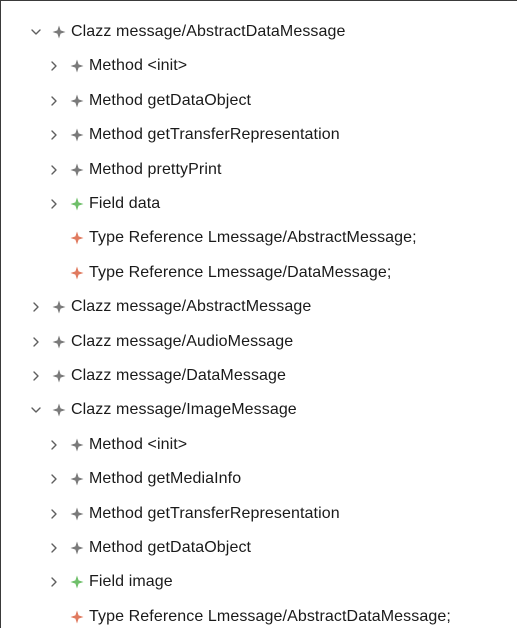 This screenshot has height=628, width=521. I want to click on tree-row-label: Clazz message/DataMessage, so click(179, 375).